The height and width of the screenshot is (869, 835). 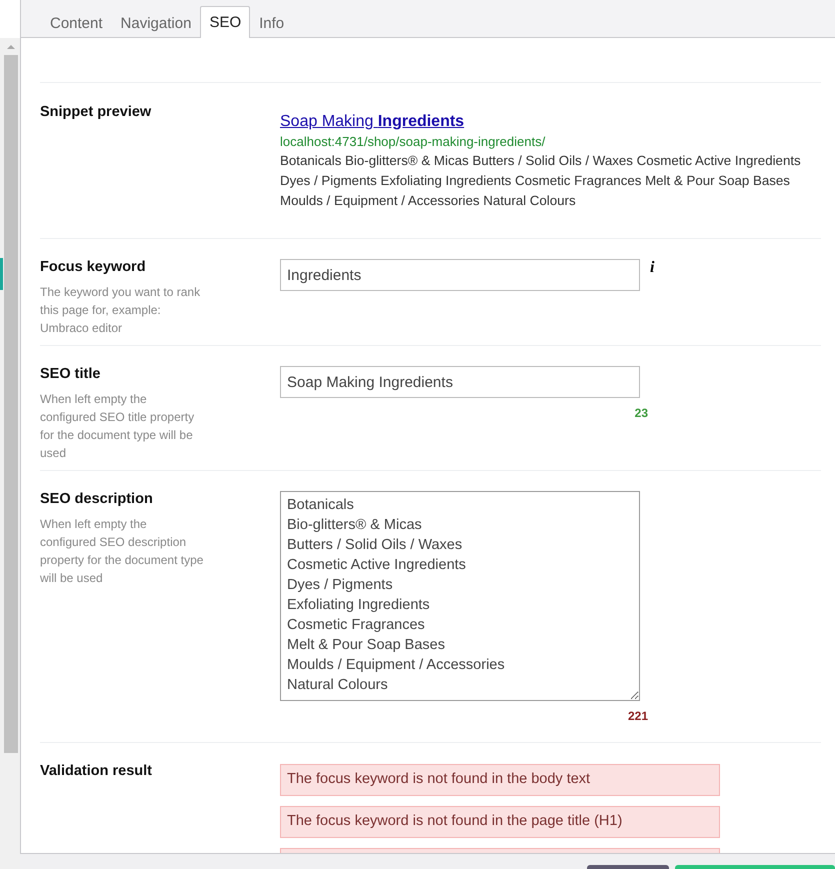 What do you see at coordinates (97, 499) in the screenshot?
I see `field-label: SEO description` at bounding box center [97, 499].